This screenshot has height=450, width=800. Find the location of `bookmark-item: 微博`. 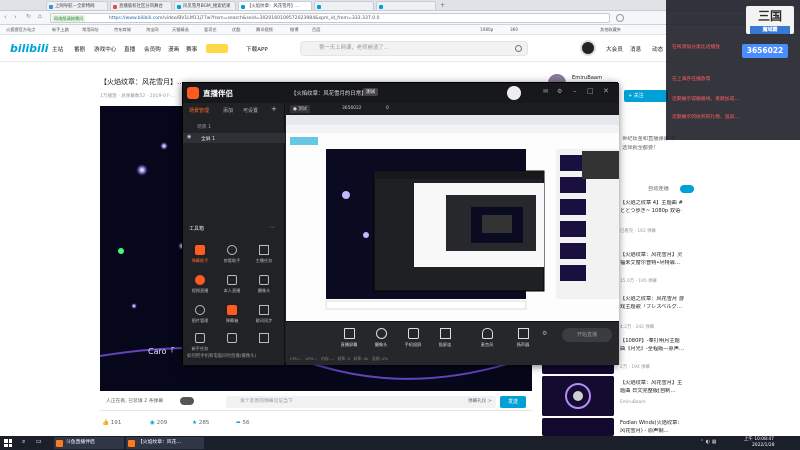

bookmark-item: 微博 is located at coordinates (294, 30).